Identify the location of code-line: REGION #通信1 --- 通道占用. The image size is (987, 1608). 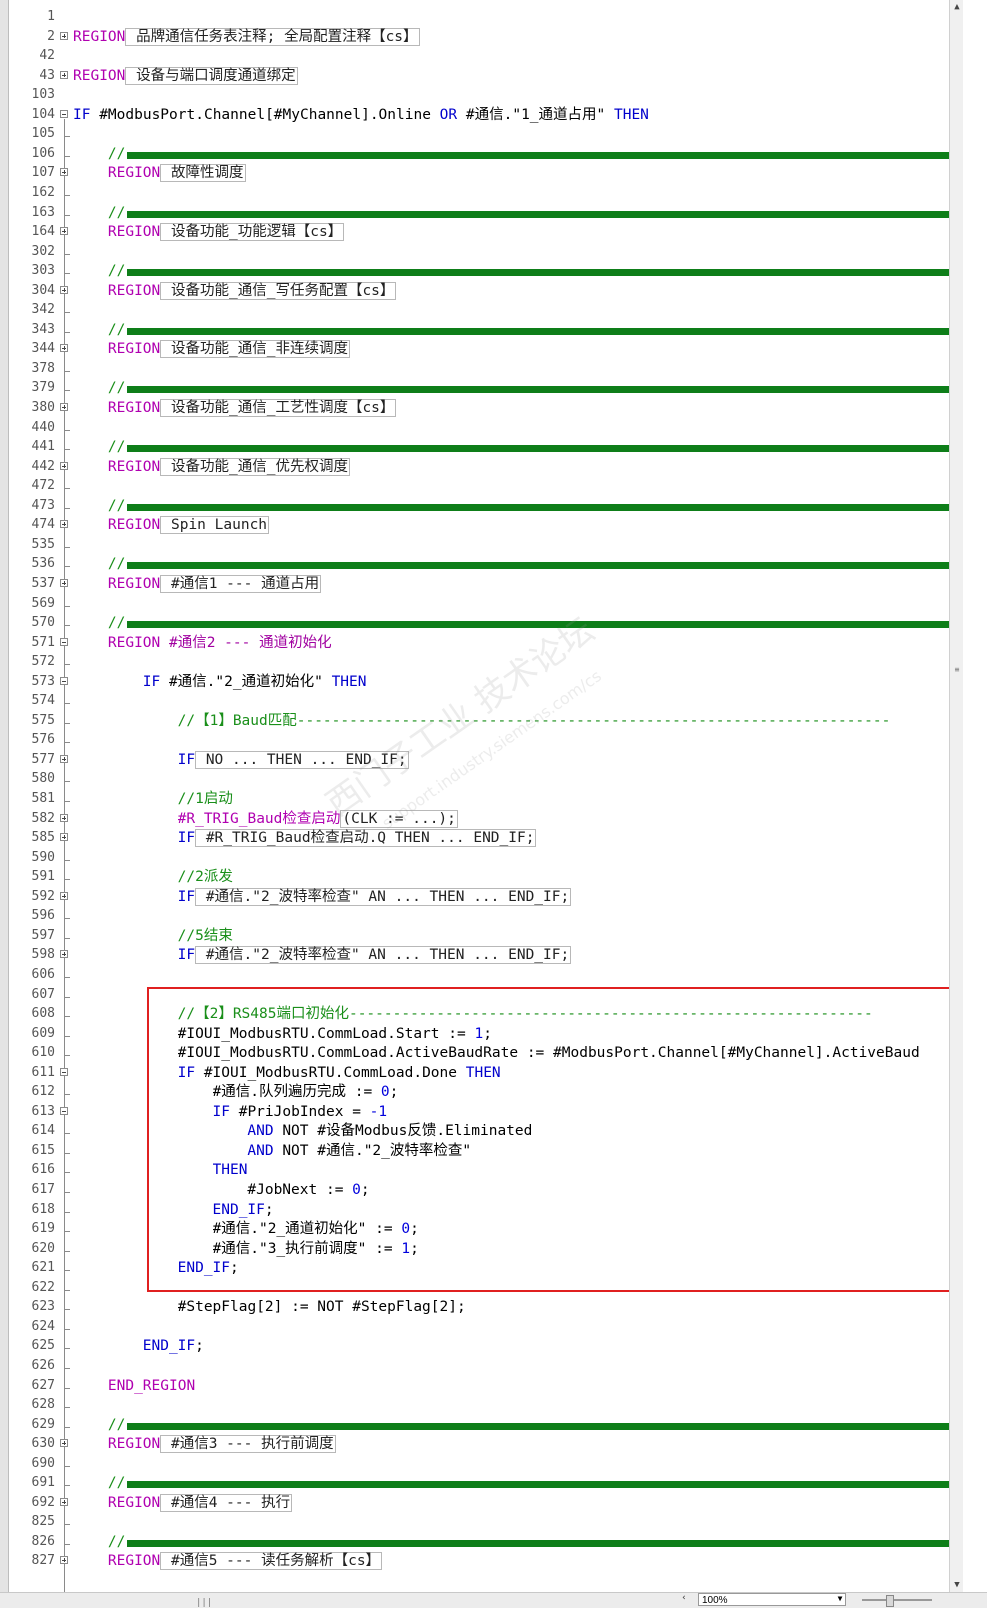
(518, 584).